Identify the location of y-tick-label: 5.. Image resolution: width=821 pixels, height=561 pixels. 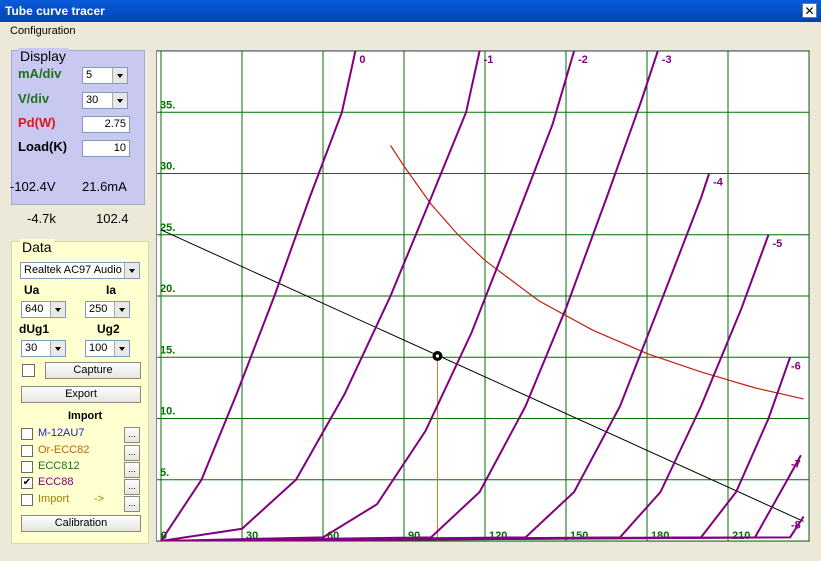
(164, 473).